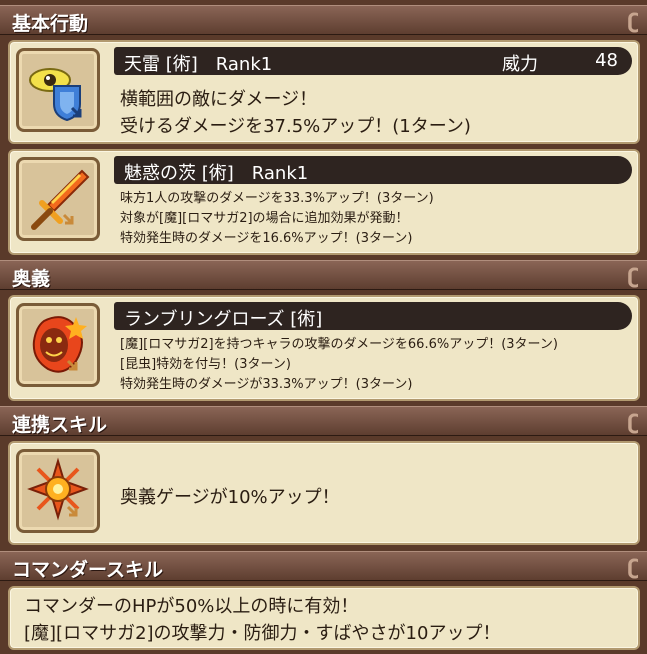 The width and height of the screenshot is (647, 654). I want to click on section-title-ougi: 奥義, so click(31, 279).